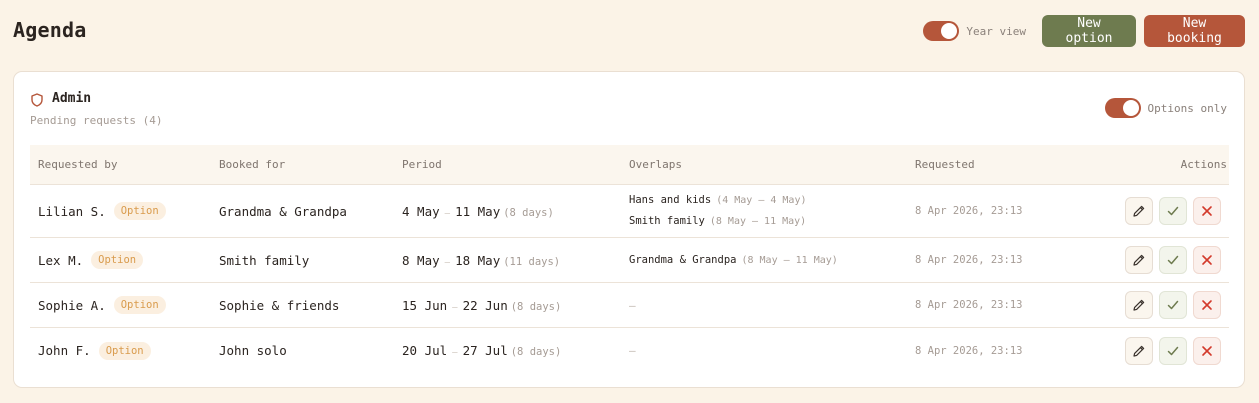 Image resolution: width=1259 pixels, height=403 pixels. I want to click on overlap-item: Grandma & Grandpa (8 May – 11 May), so click(772, 260).